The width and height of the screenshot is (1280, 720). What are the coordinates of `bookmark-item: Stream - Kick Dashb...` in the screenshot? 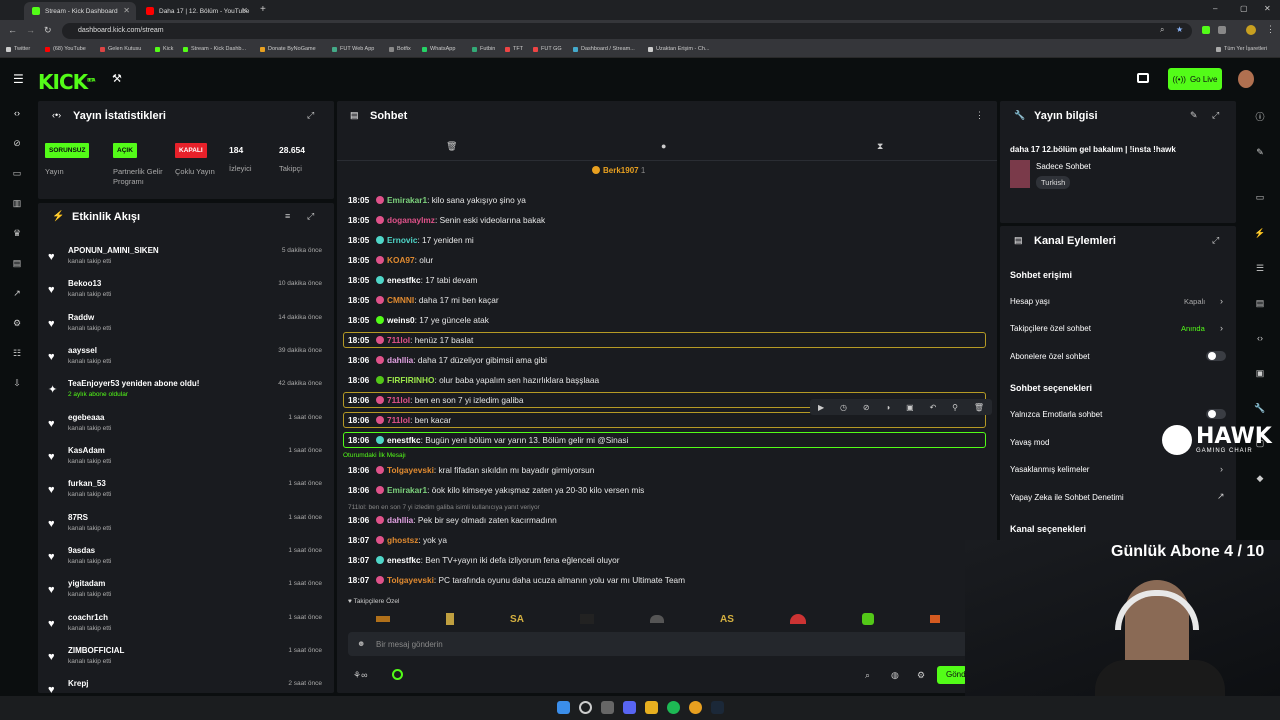 It's located at (214, 49).